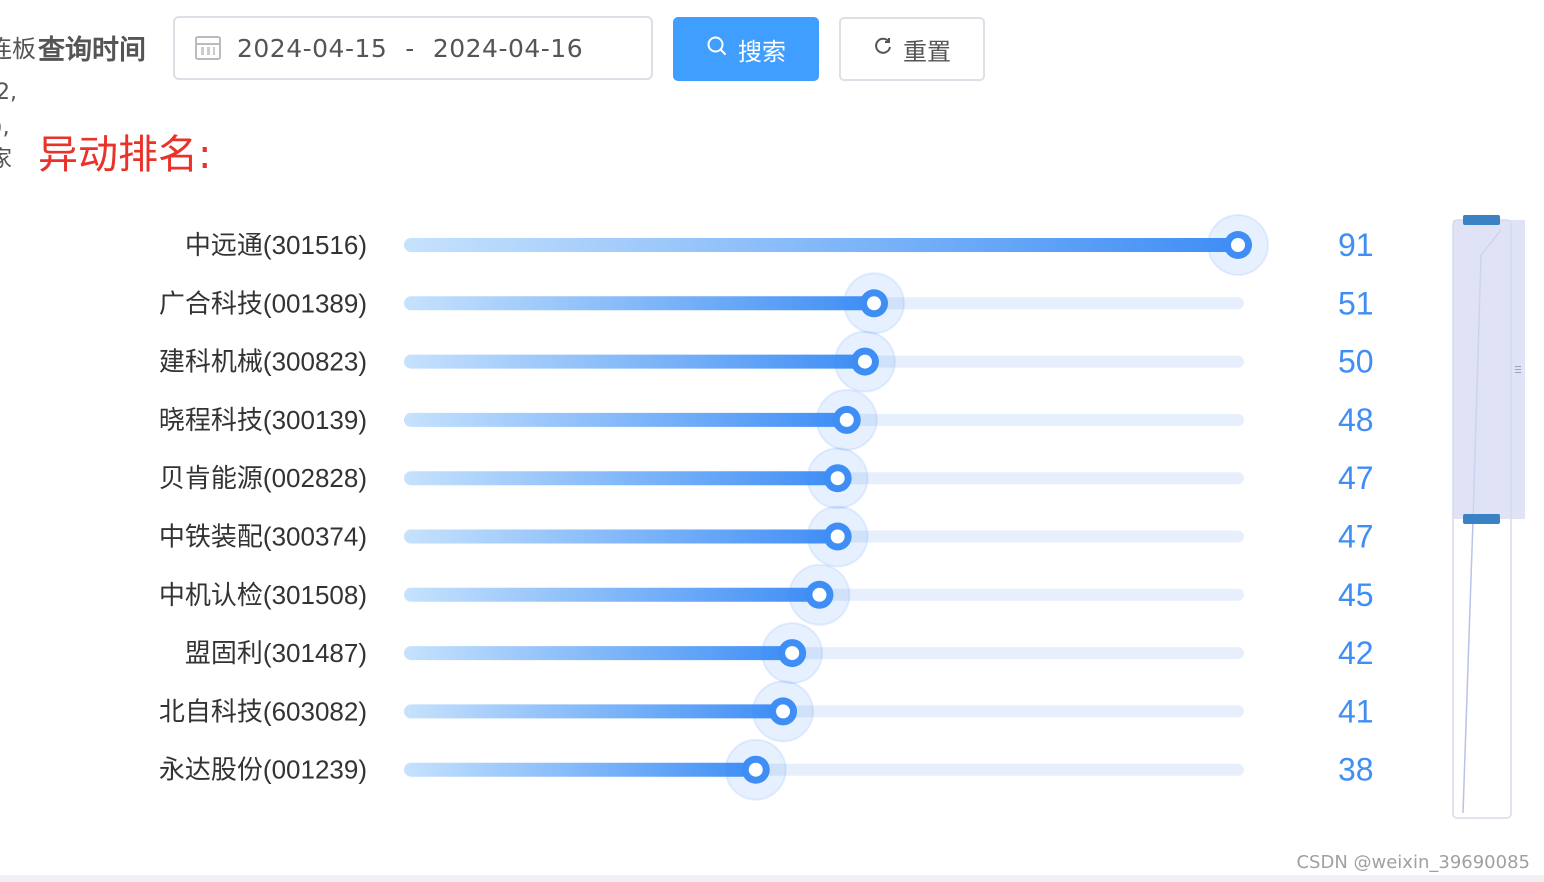 The height and width of the screenshot is (882, 1544). Describe the element at coordinates (276, 245) in the screenshot. I see `category-label: 中远通(301516)` at that location.